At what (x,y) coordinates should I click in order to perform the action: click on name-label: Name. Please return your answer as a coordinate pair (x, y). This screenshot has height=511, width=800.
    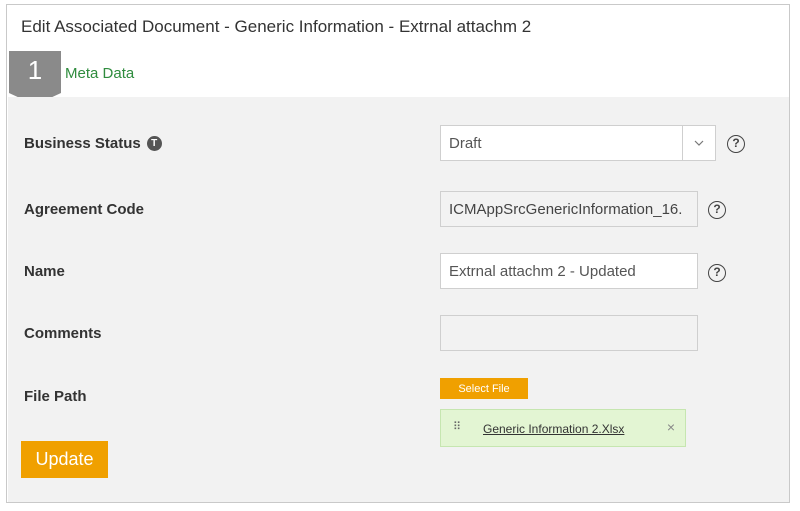
    Looking at the image, I should click on (44, 271).